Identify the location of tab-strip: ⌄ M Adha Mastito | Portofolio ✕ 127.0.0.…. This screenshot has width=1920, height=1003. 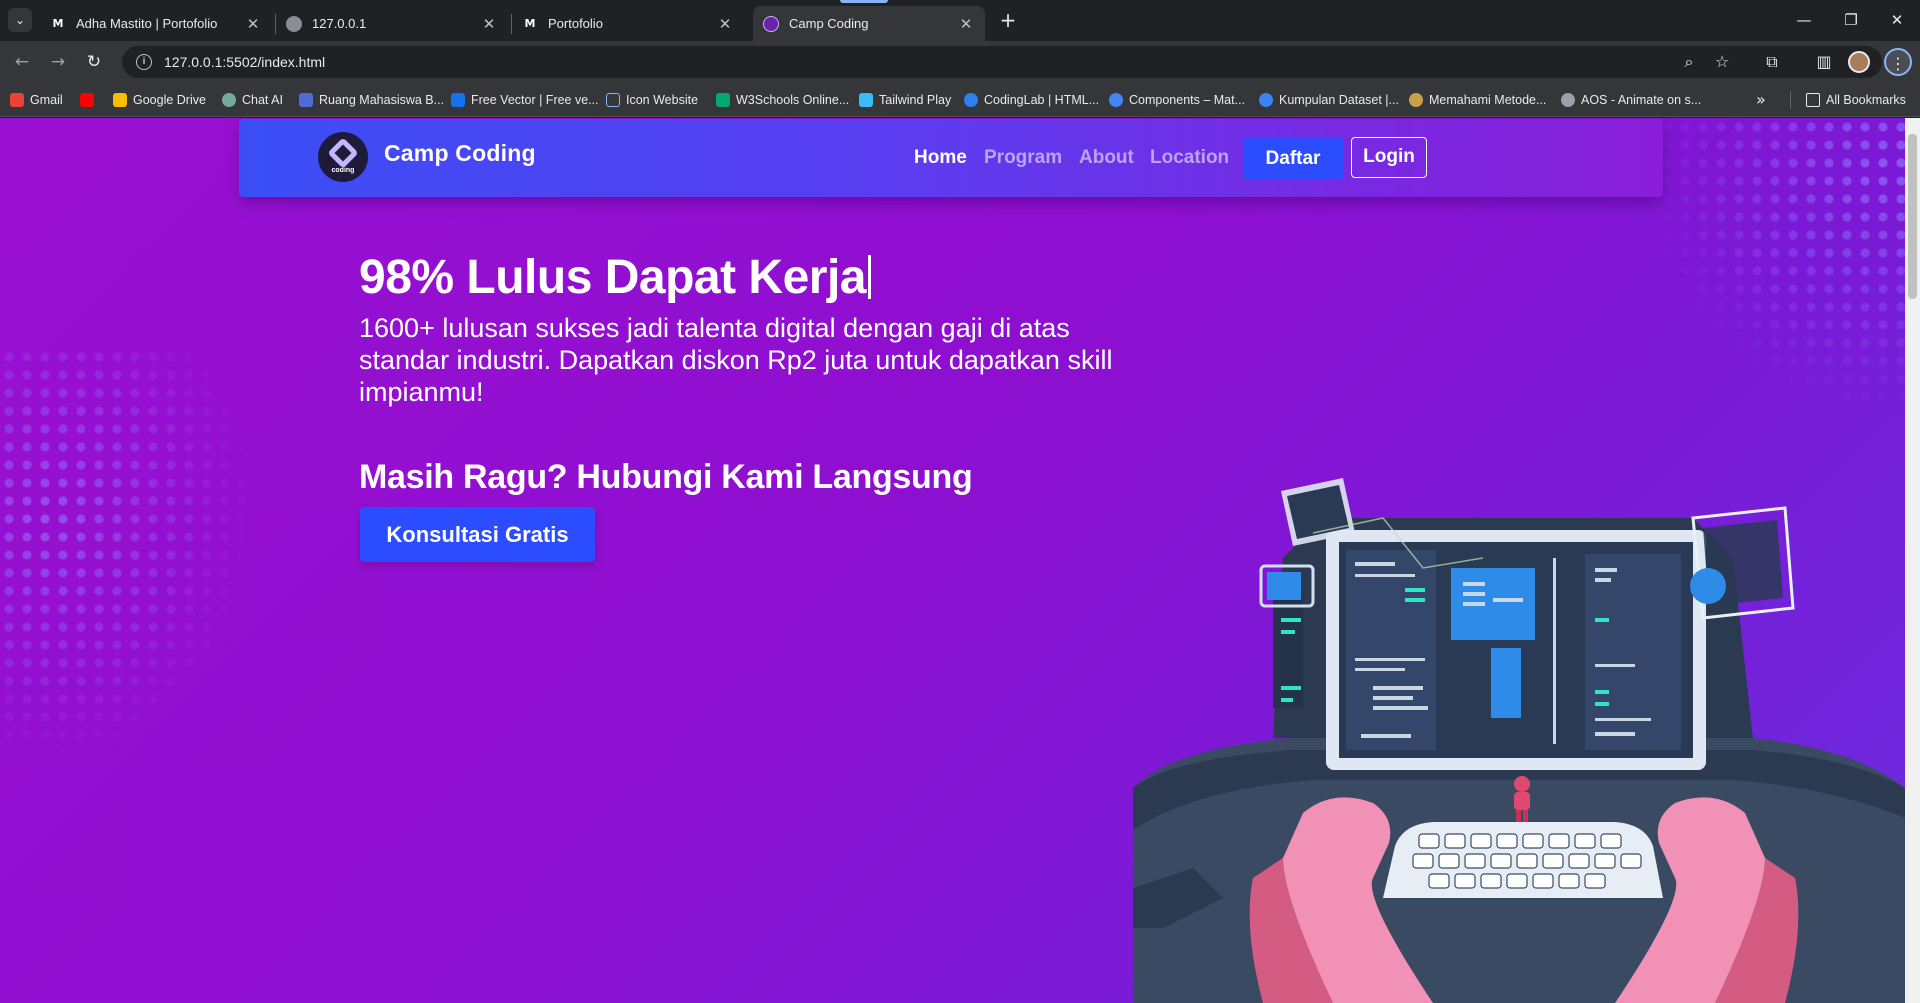
(960, 20).